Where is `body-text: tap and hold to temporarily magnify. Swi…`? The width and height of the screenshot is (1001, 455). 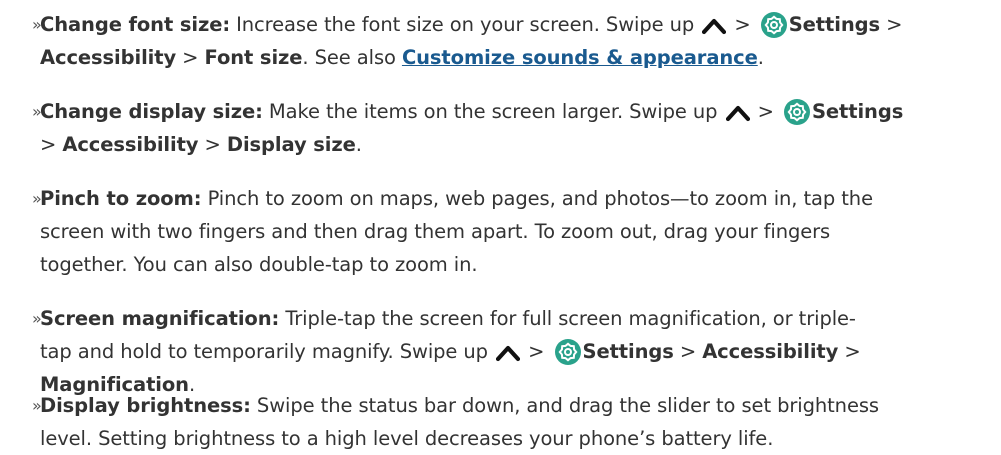
body-text: tap and hold to temporarily magnify. Swi… is located at coordinates (267, 351).